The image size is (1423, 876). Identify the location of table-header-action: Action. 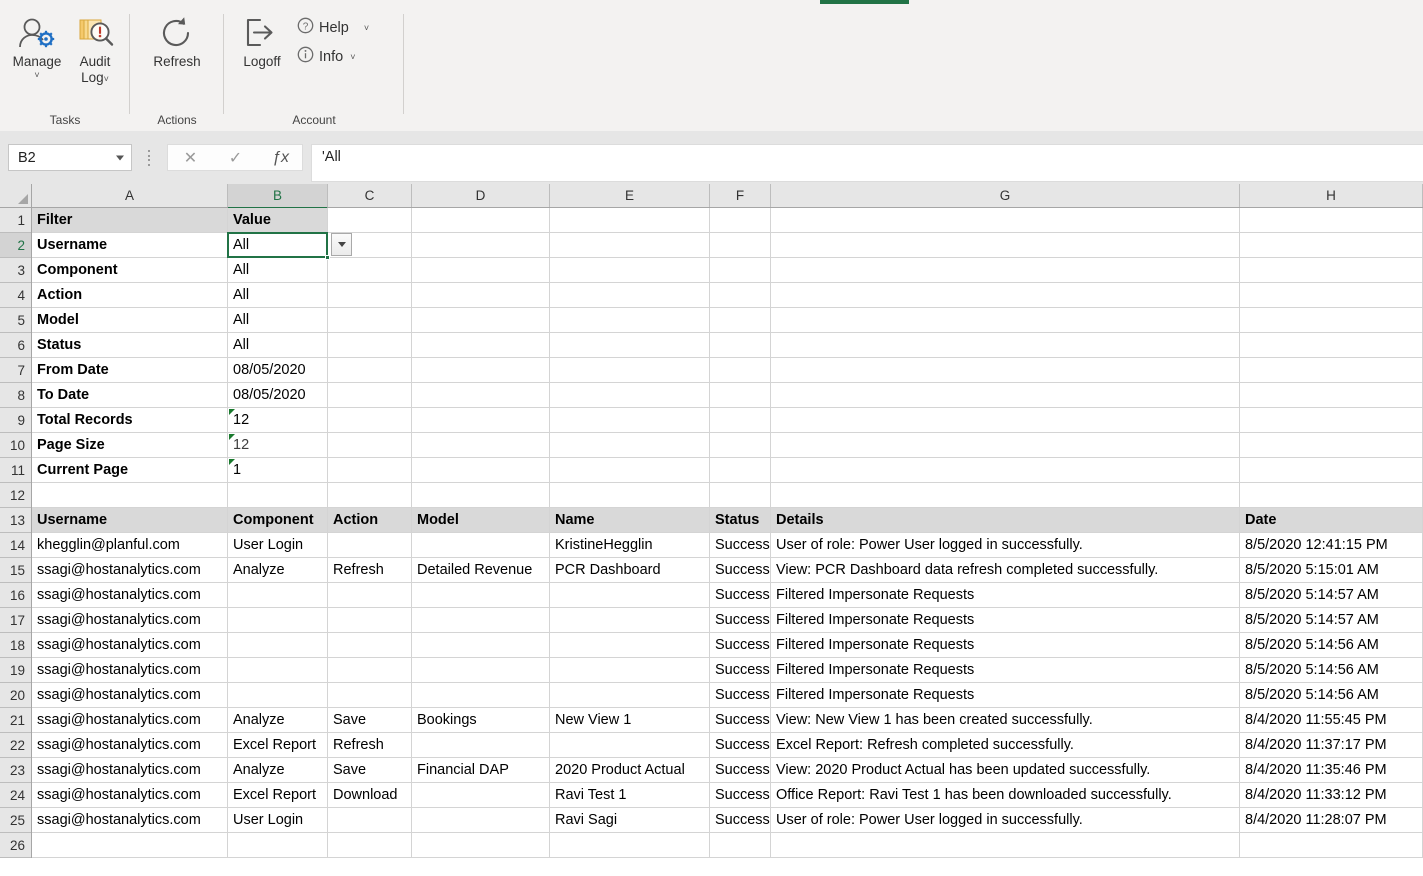
(370, 520).